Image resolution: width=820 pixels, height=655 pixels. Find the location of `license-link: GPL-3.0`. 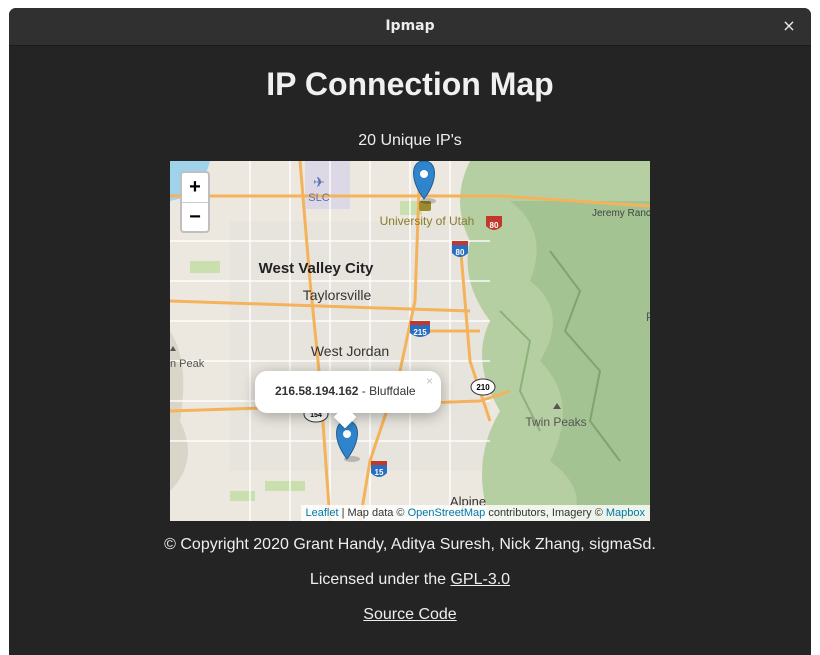

license-link: GPL-3.0 is located at coordinates (480, 579).